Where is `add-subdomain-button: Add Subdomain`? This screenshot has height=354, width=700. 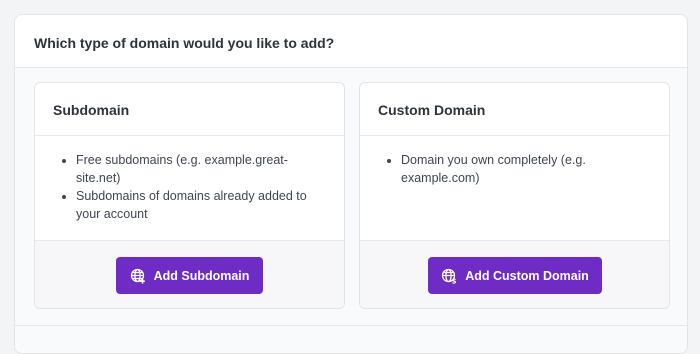
add-subdomain-button: Add Subdomain is located at coordinates (189, 275).